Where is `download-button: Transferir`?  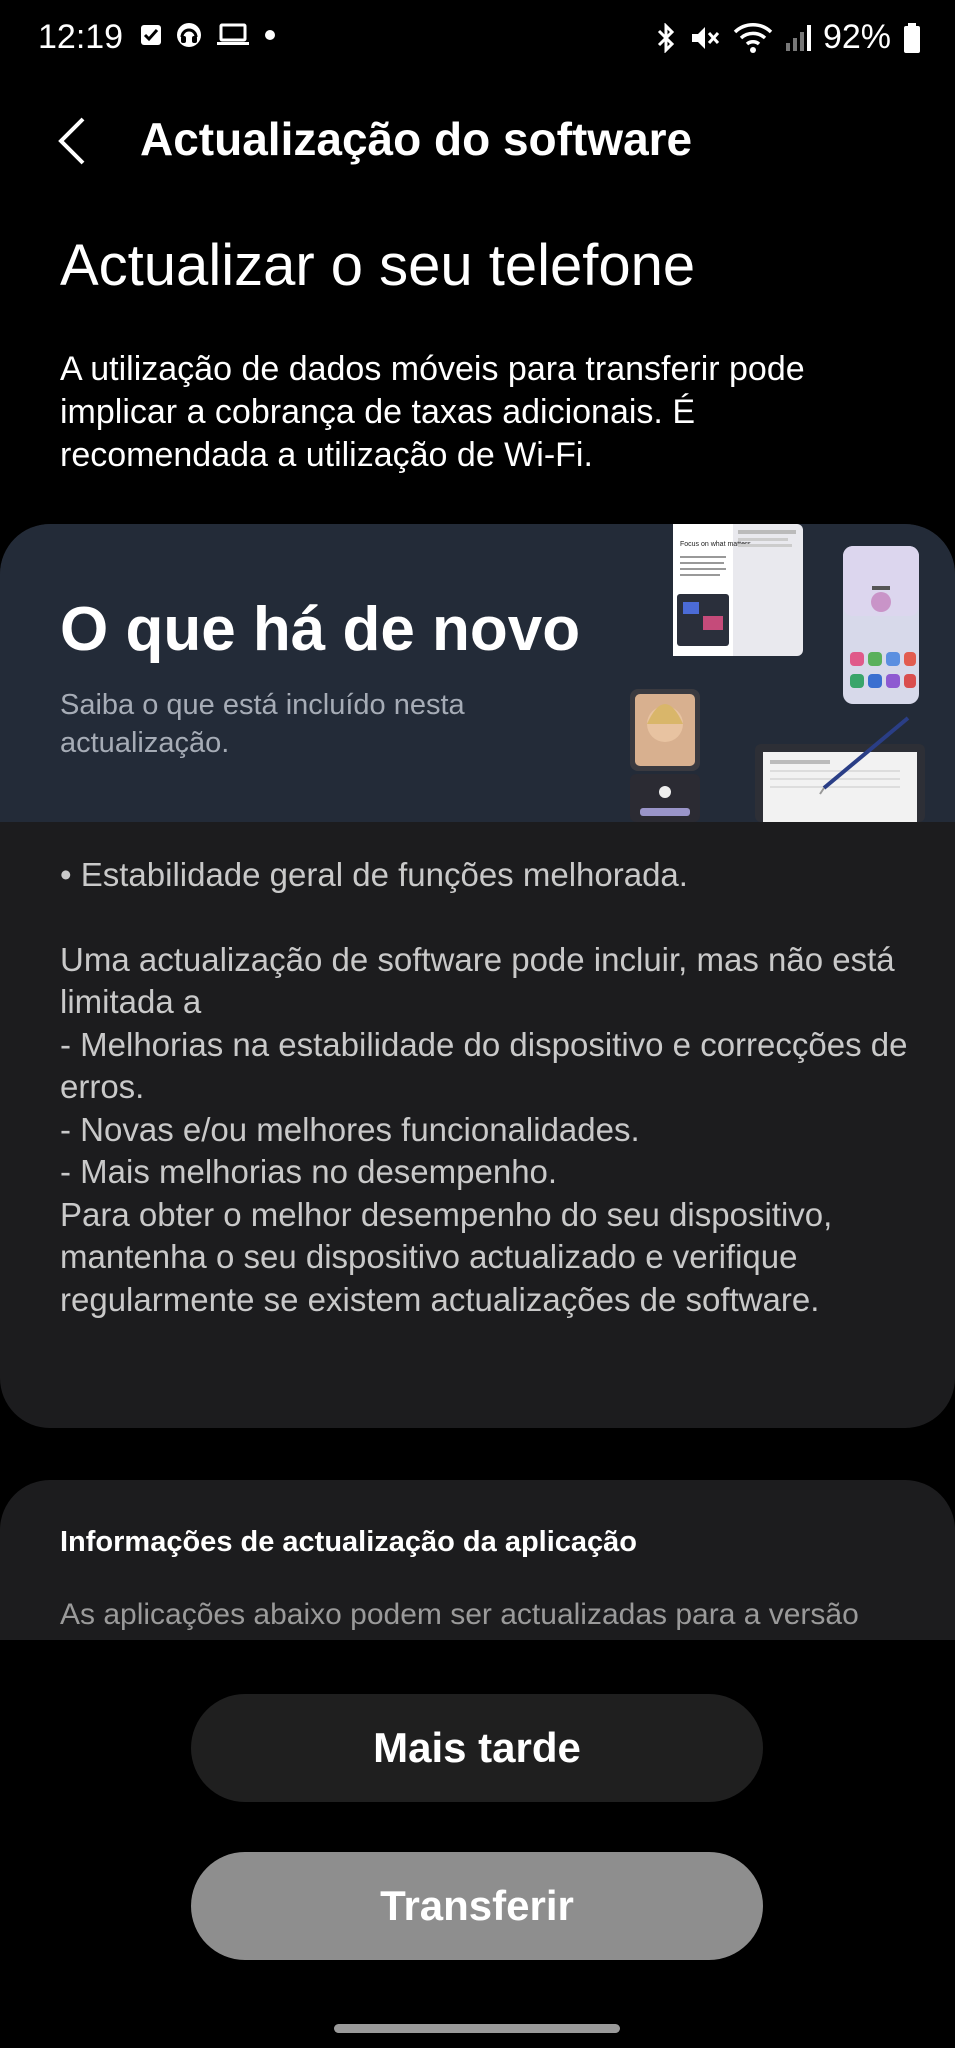 download-button: Transferir is located at coordinates (477, 1906).